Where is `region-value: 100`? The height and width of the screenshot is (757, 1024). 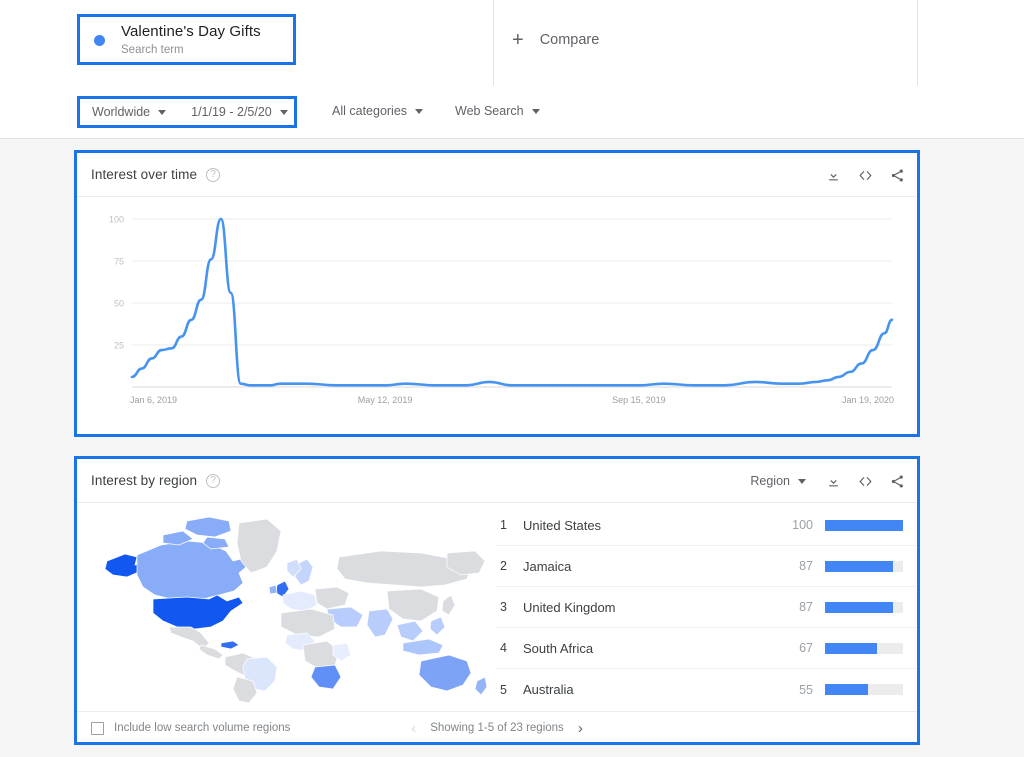
region-value: 100 is located at coordinates (802, 525).